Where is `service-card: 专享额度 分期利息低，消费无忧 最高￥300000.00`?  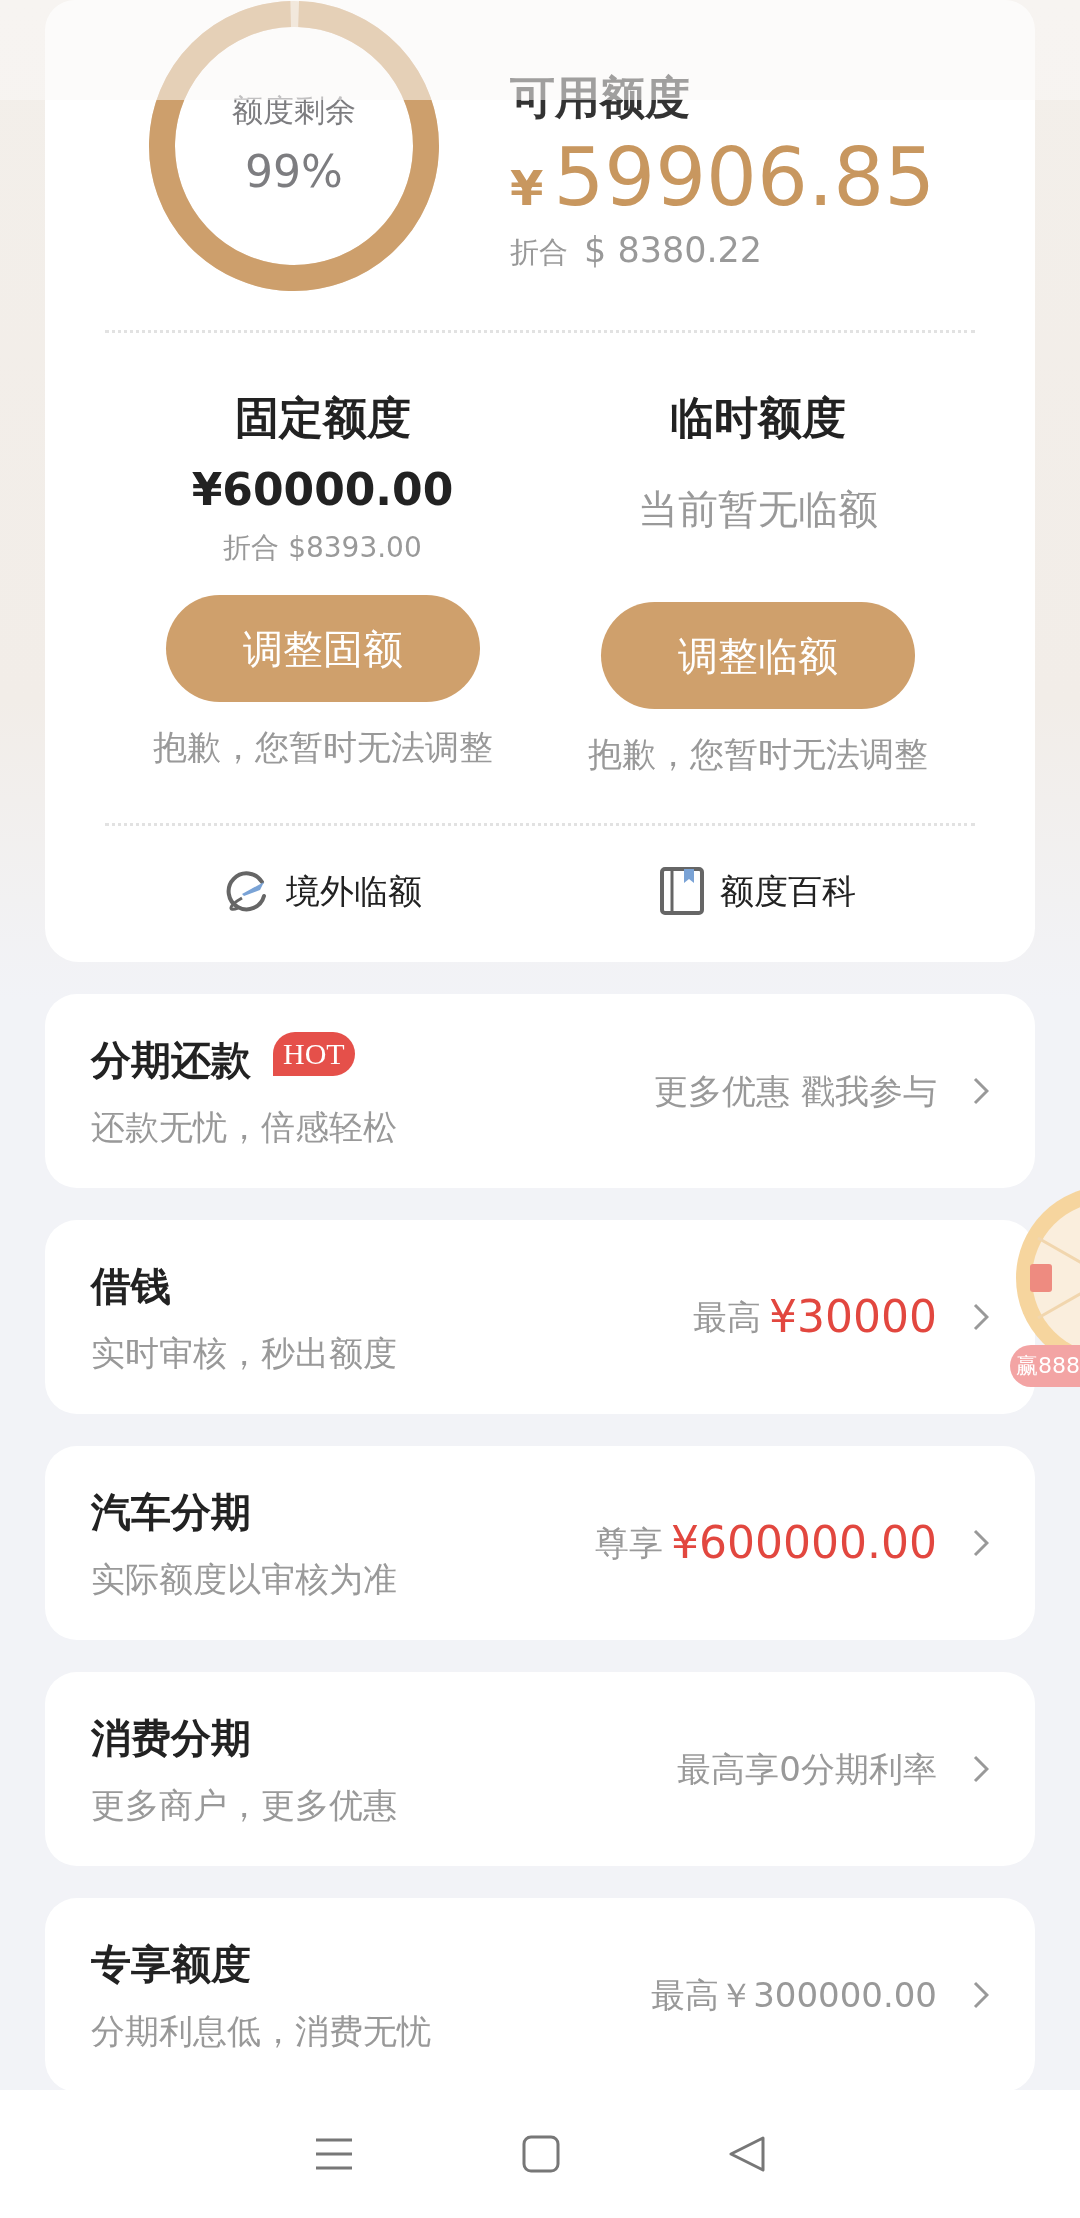
service-card: 专享额度 分期利息低，消费无忧 最高￥300000.00 is located at coordinates (540, 1995).